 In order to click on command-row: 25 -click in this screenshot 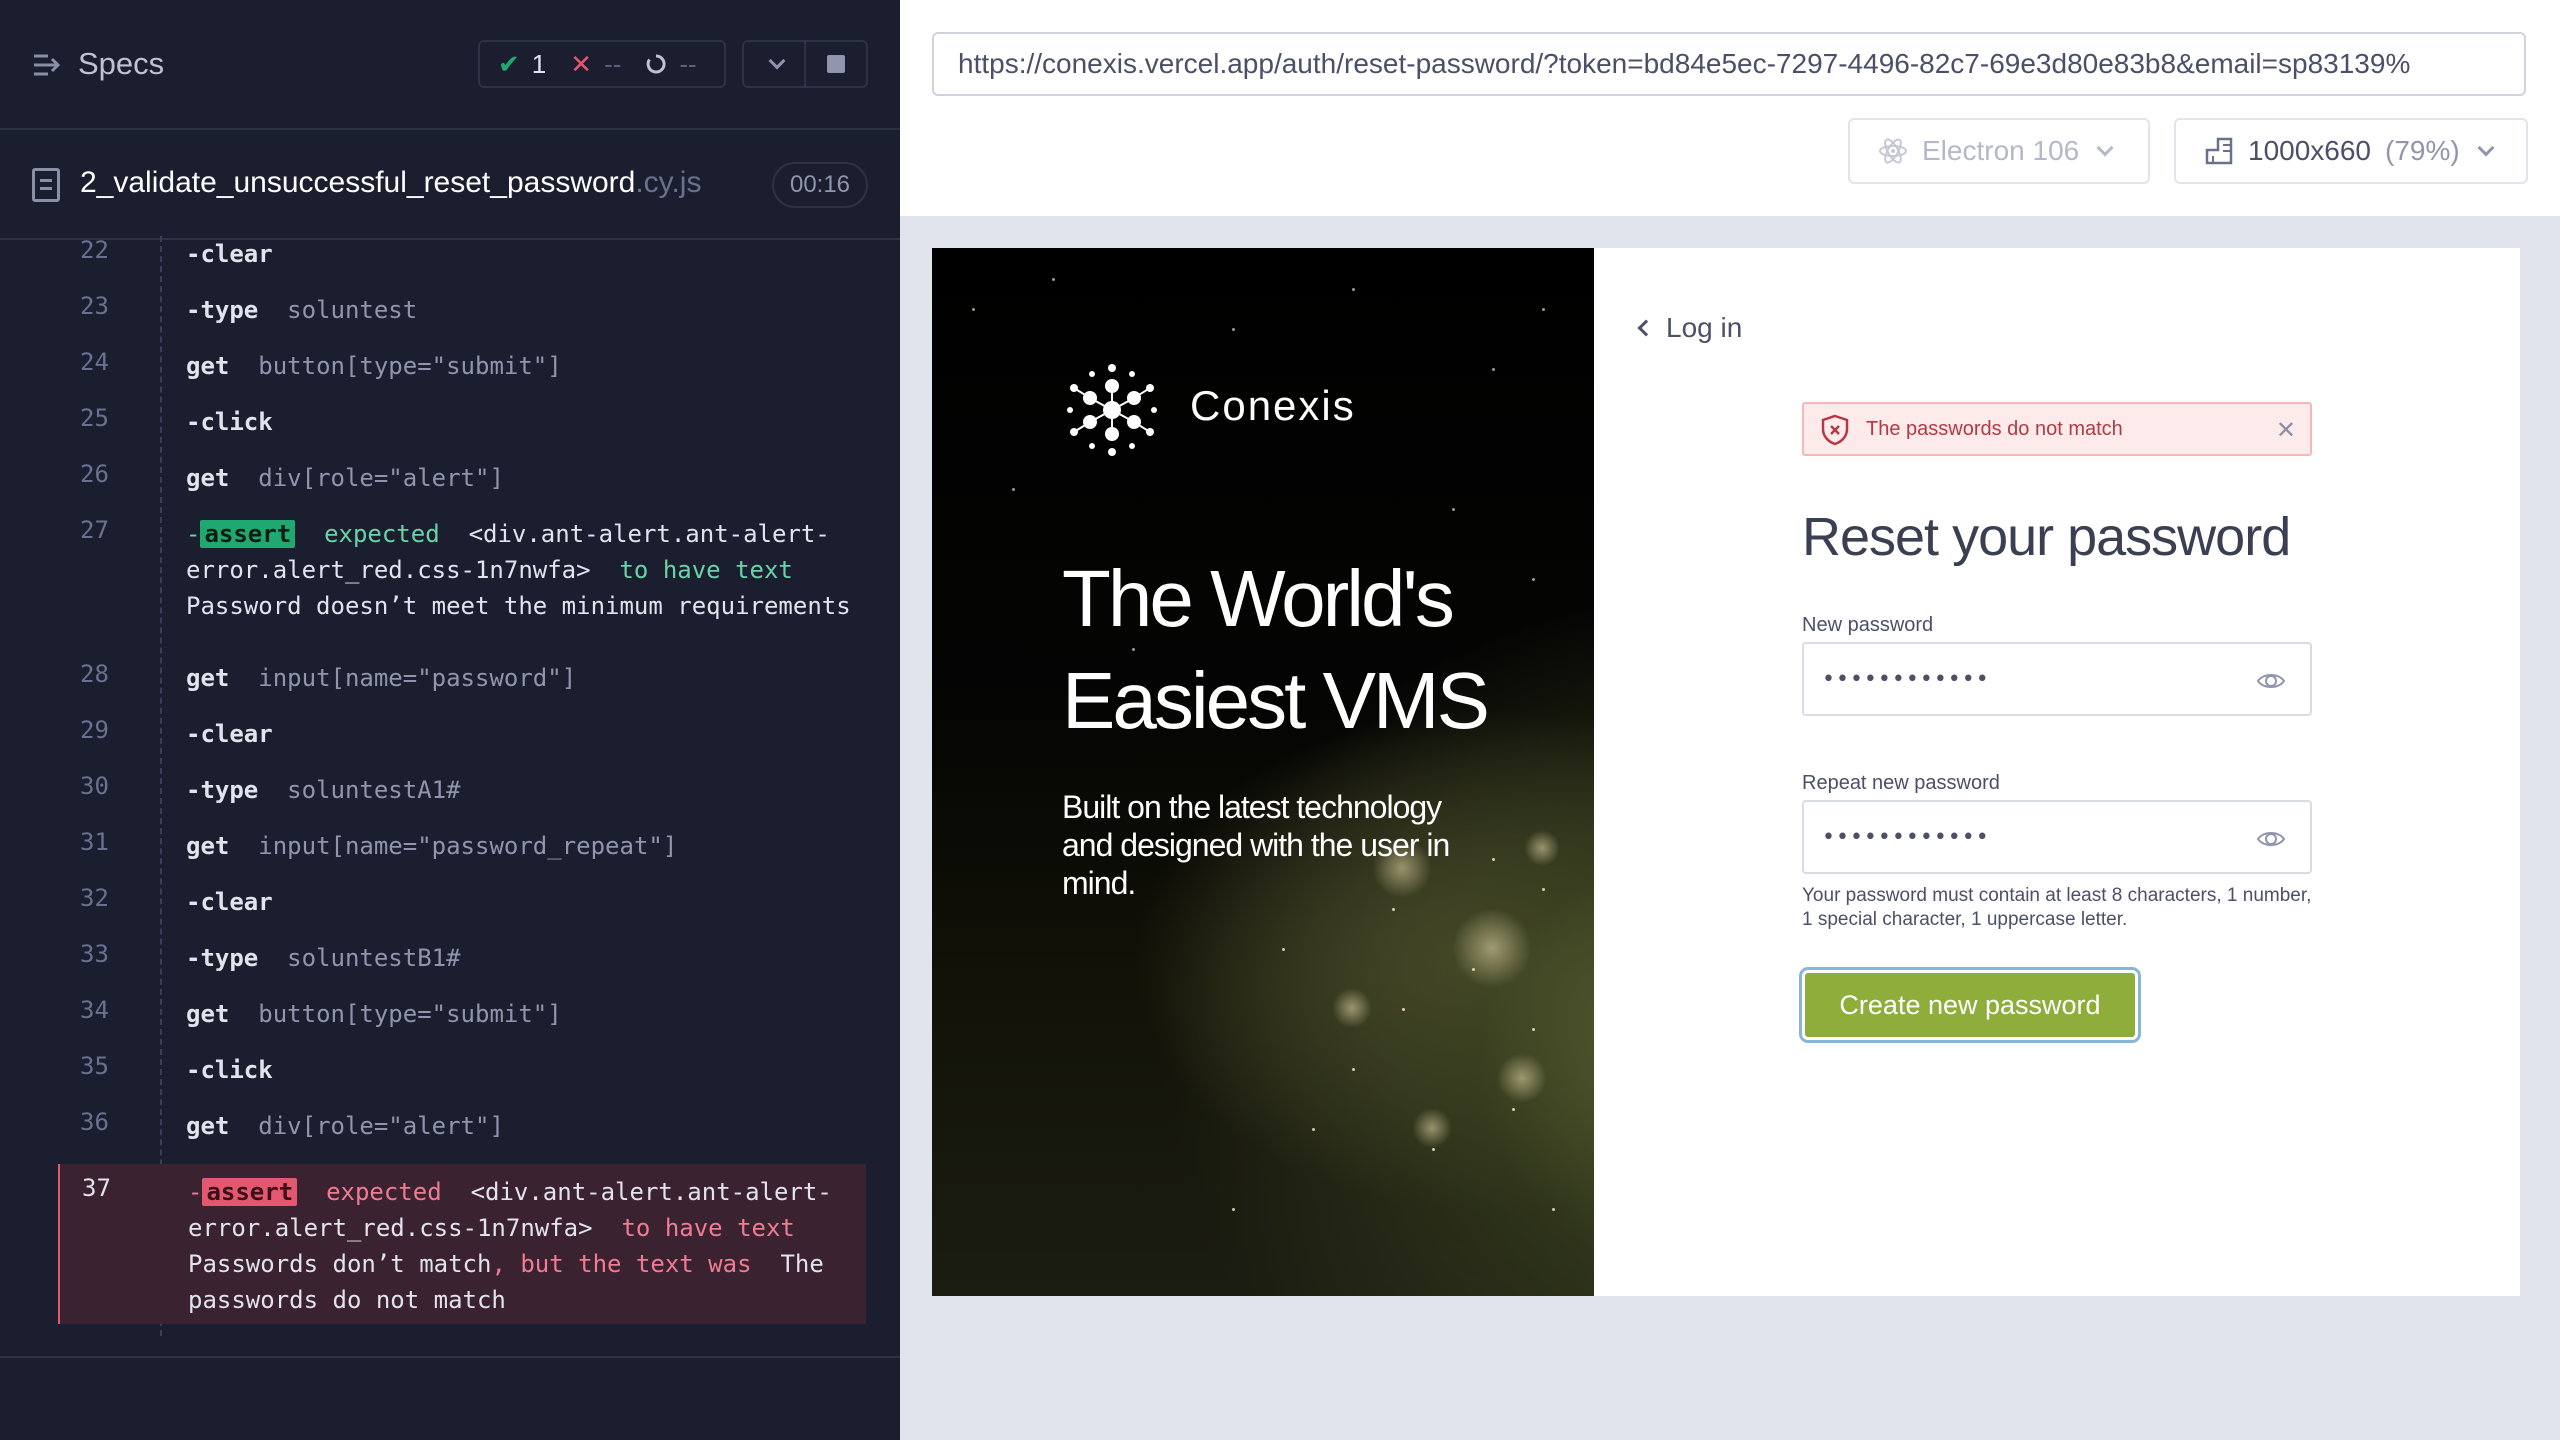, I will do `click(463, 432)`.